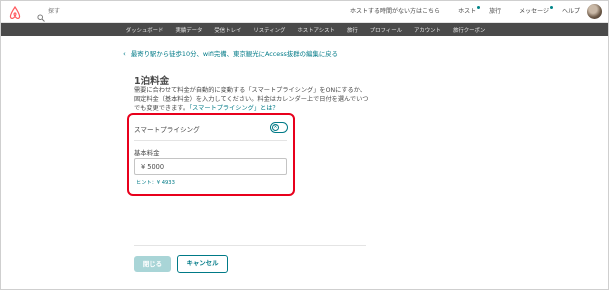 Image resolution: width=609 pixels, height=290 pixels. I want to click on page-title: 1泊料金, so click(152, 81).